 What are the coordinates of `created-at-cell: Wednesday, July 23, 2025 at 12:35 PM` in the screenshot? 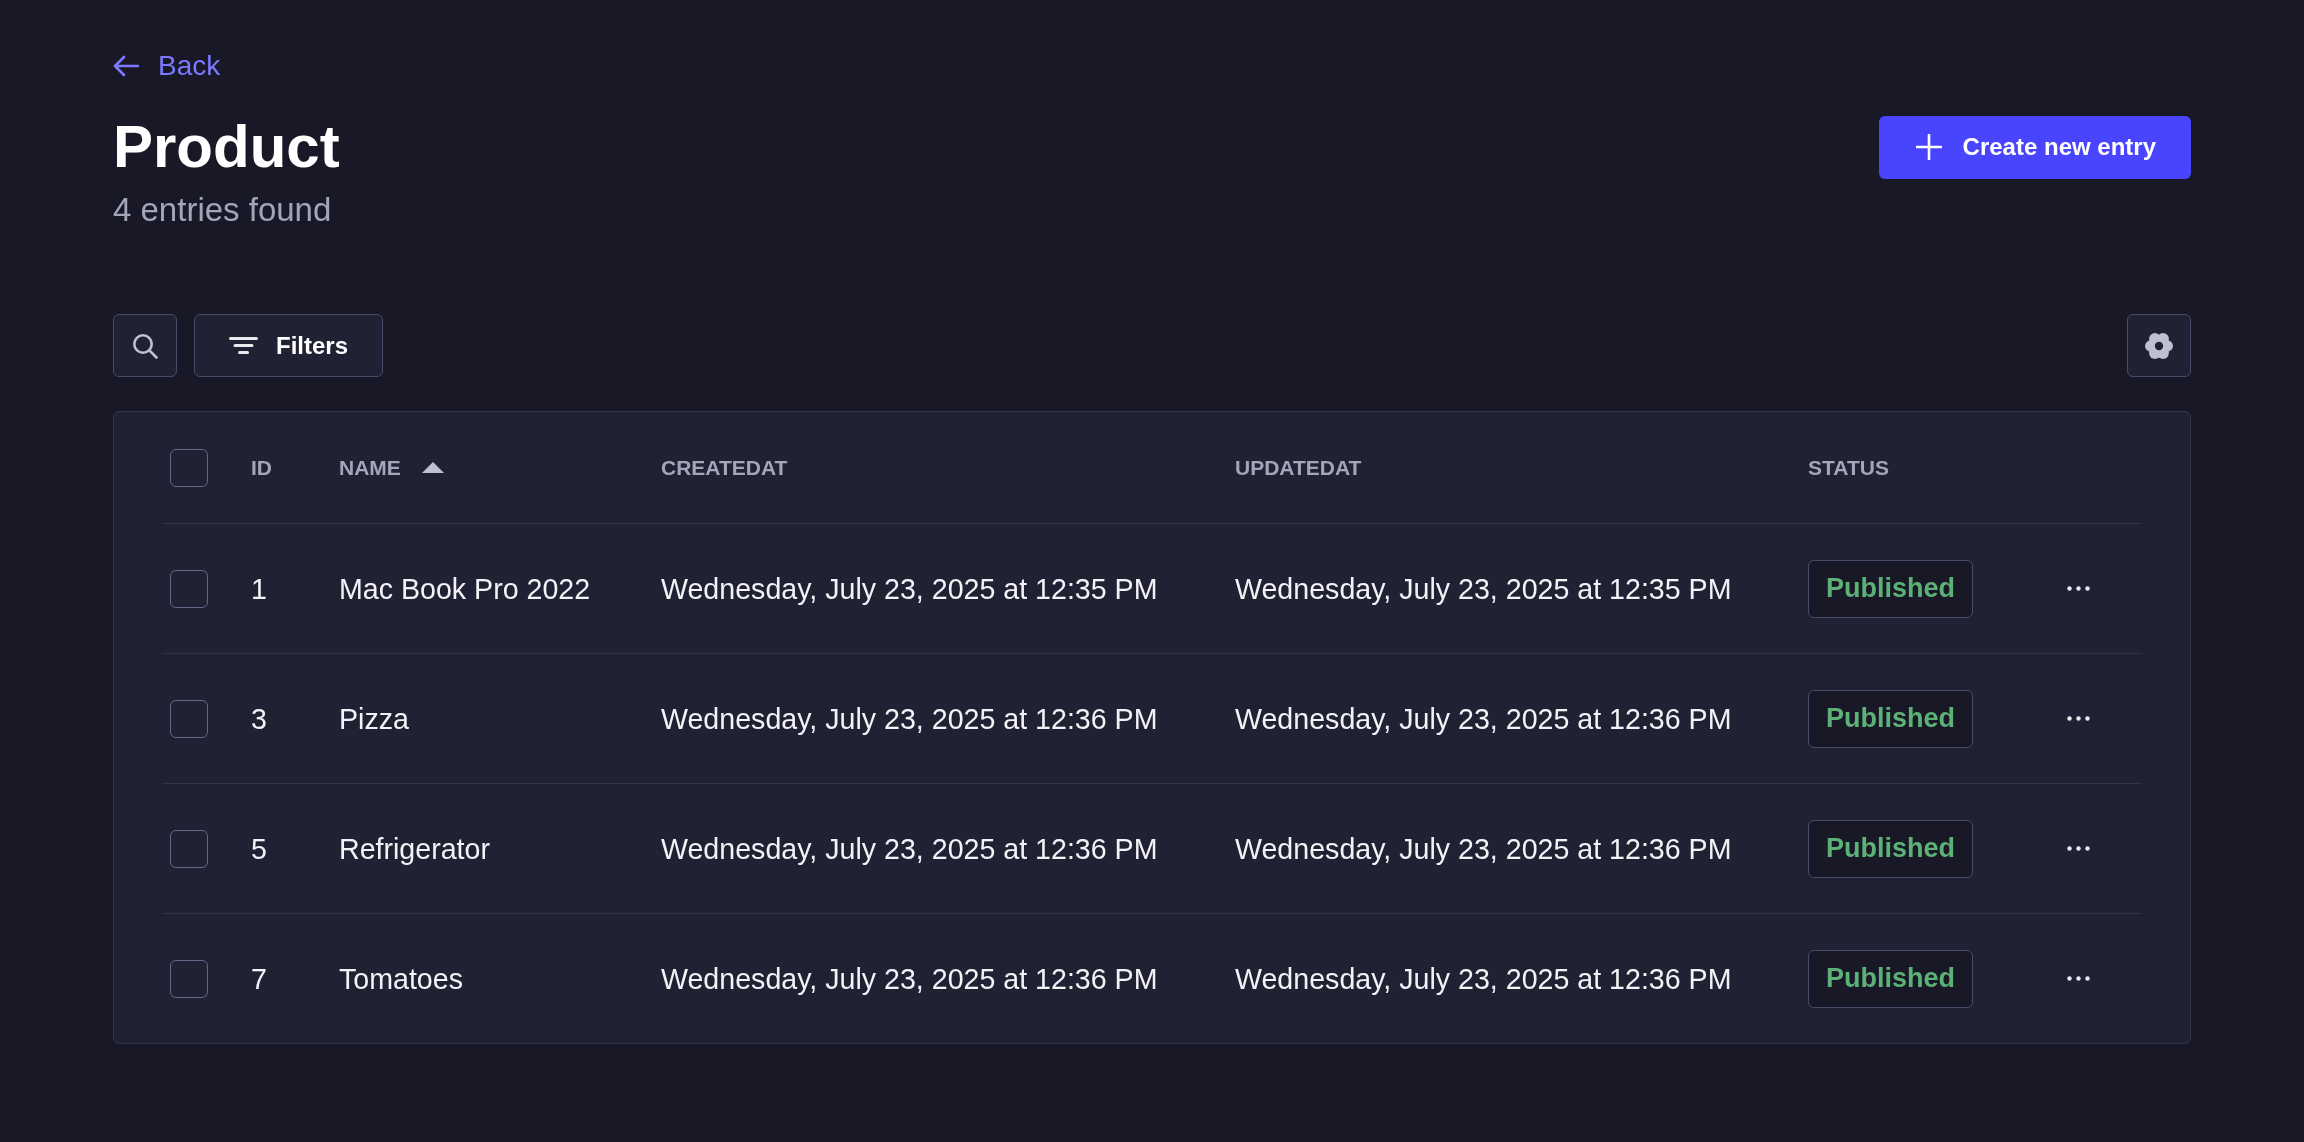 It's located at (909, 588).